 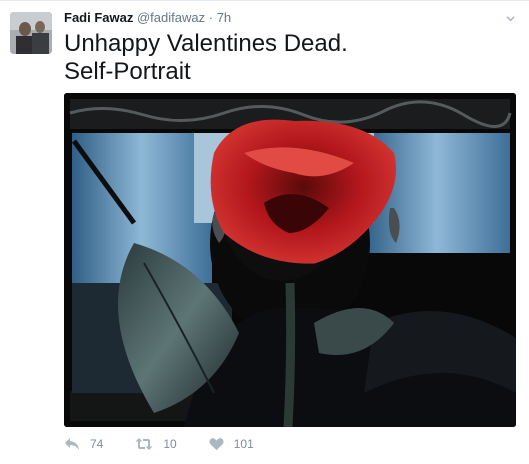 I want to click on like-button: 101, so click(x=231, y=444).